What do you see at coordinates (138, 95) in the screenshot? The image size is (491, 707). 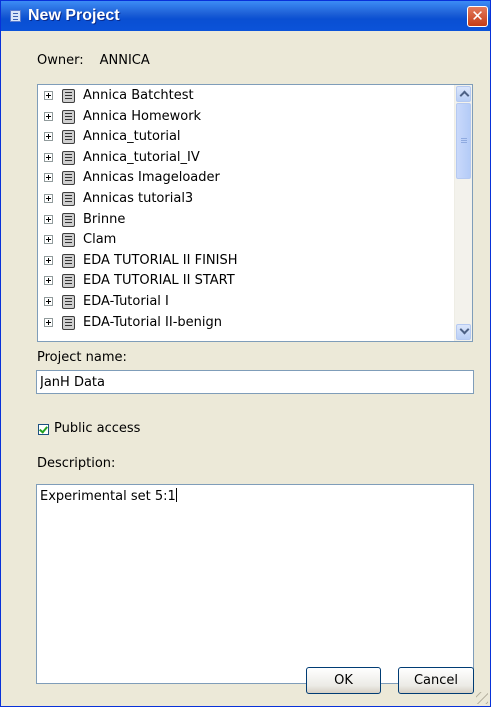 I see `project-item-label: Annica Batchtest` at bounding box center [138, 95].